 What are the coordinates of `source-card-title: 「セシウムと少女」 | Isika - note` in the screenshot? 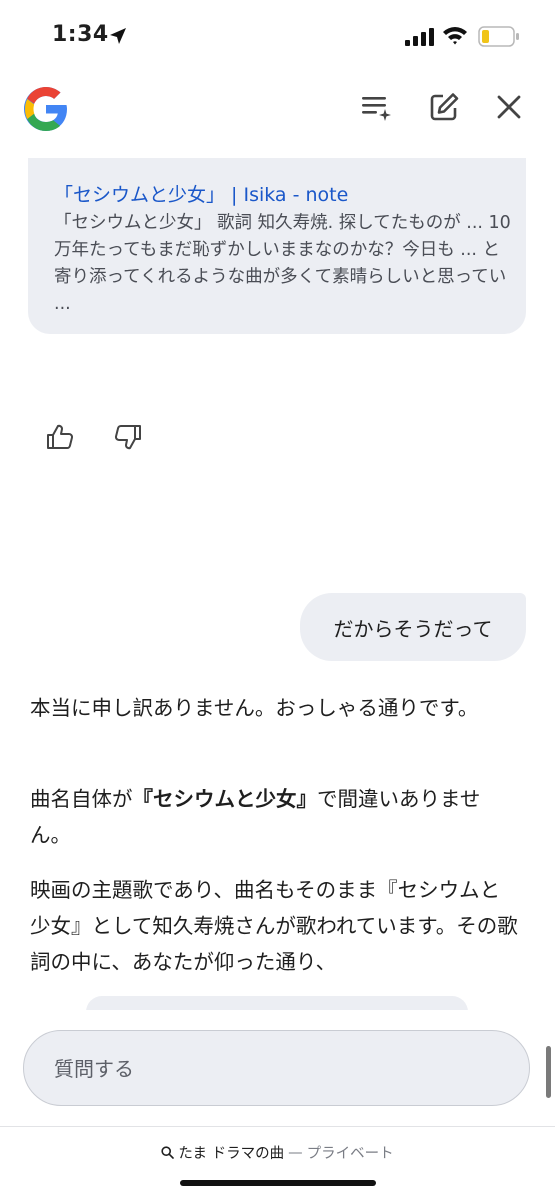 It's located at (201, 193).